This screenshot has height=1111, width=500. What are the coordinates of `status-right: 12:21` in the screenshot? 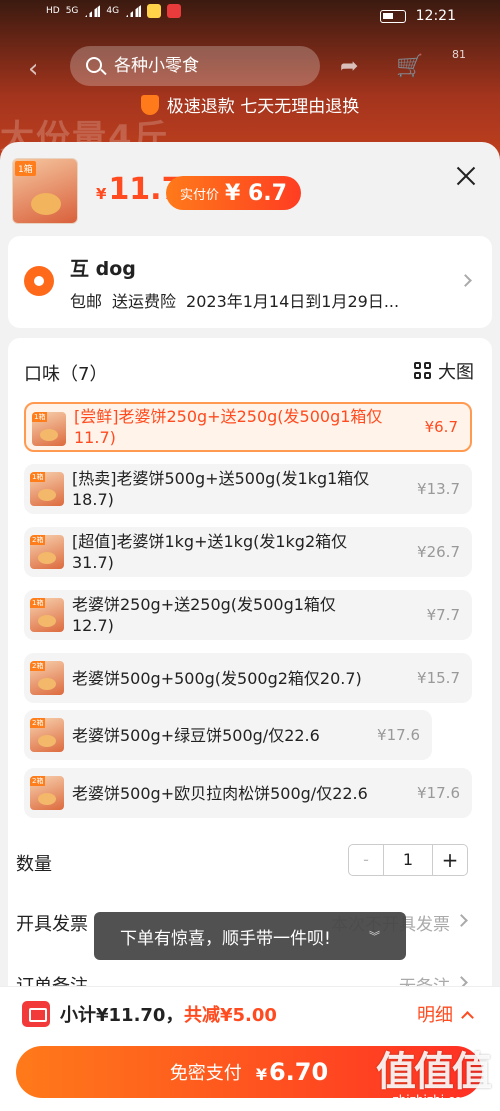 It's located at (417, 16).